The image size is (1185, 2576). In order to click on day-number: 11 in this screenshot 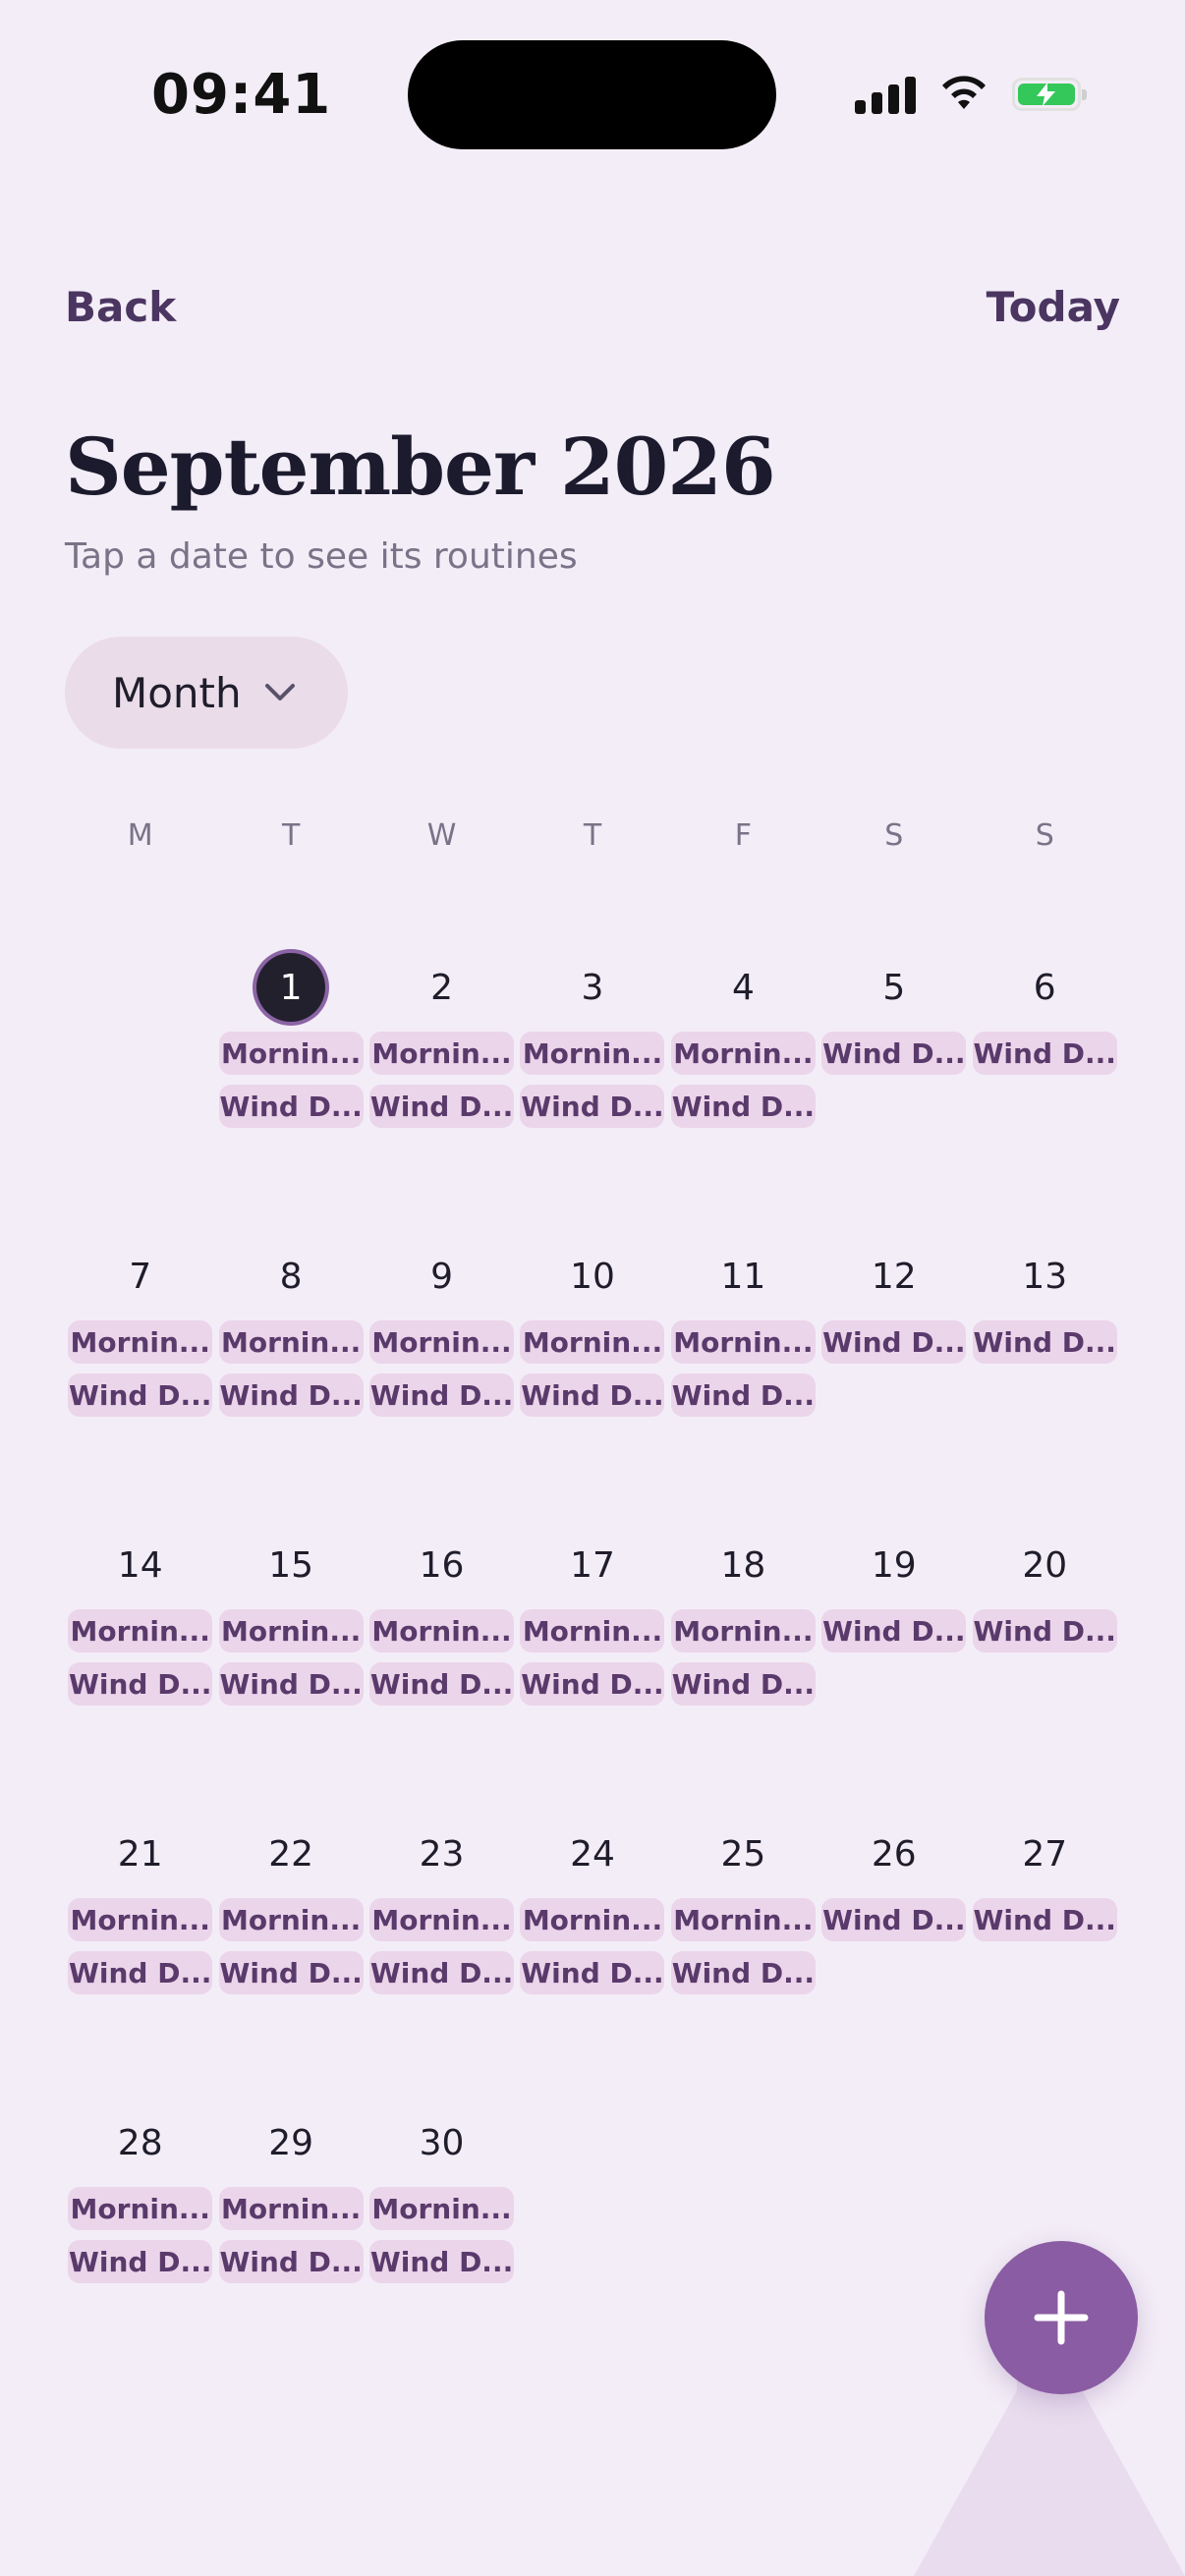, I will do `click(743, 1276)`.